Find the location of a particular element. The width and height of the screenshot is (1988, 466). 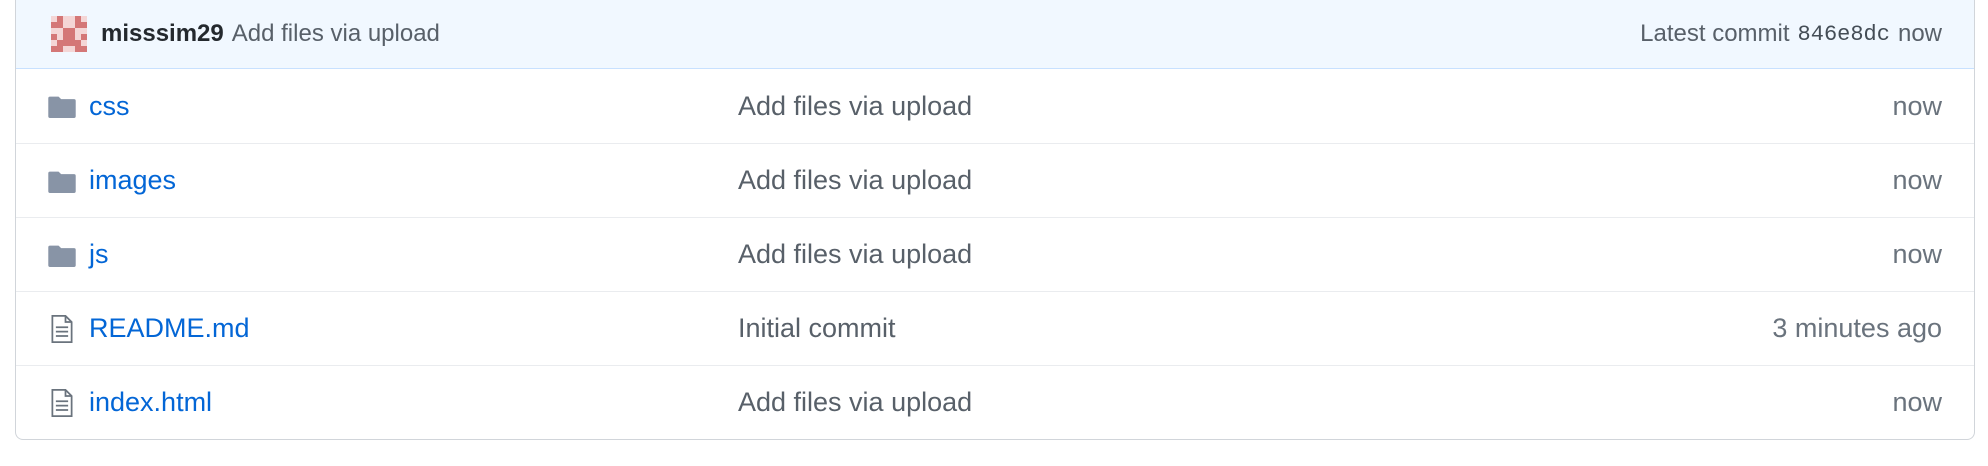

file-name-link: index.html is located at coordinates (409, 402).